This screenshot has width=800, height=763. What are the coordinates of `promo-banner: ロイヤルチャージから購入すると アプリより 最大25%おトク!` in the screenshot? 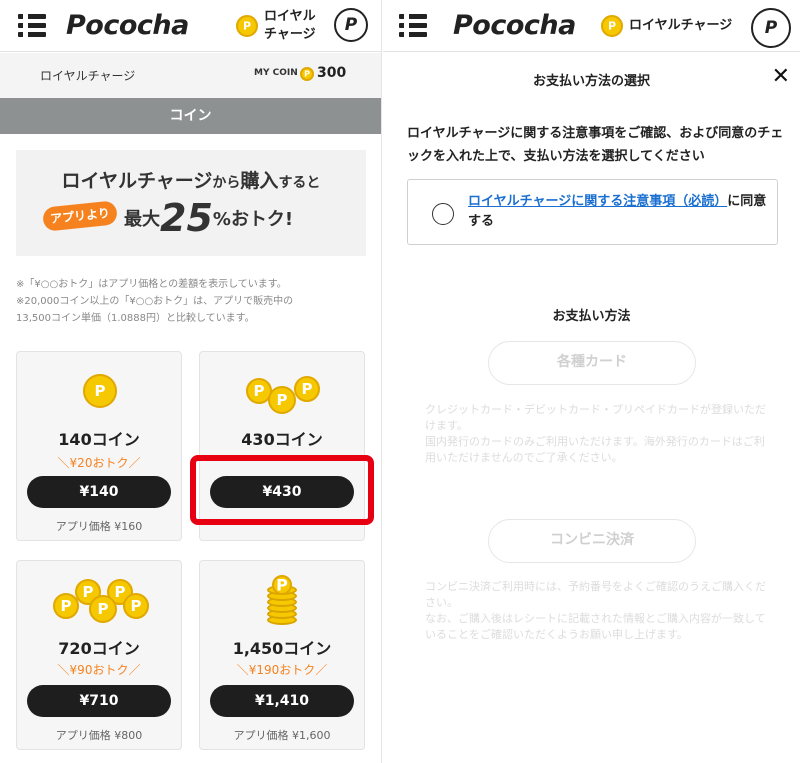 It's located at (191, 203).